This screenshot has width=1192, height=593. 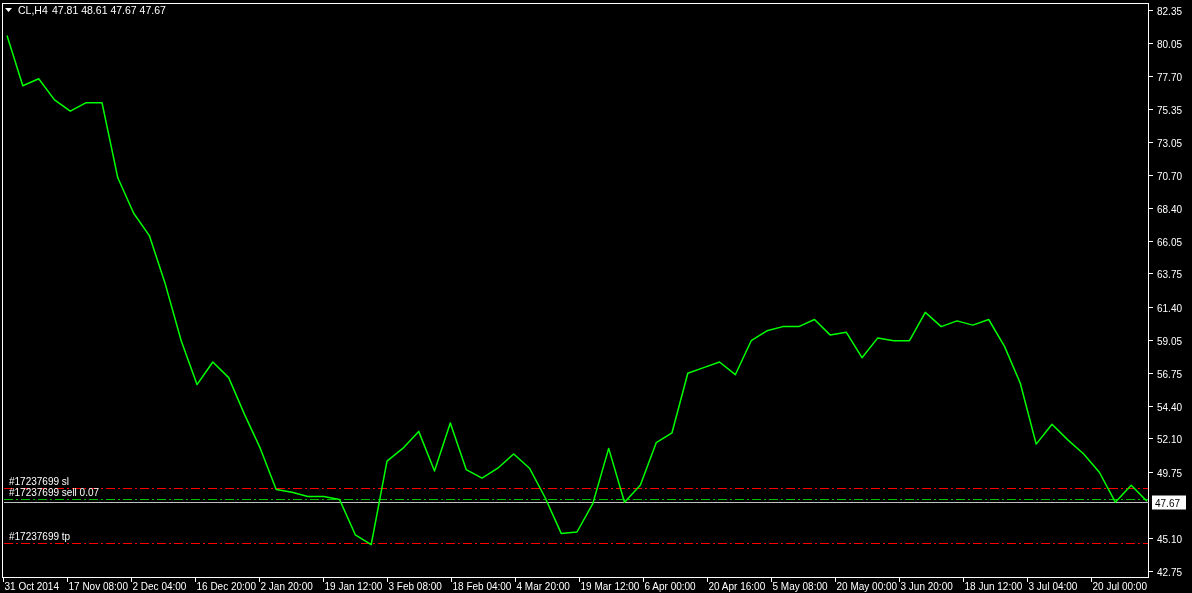 I want to click on x-tick-label: 2 Dec 04:00, so click(x=159, y=586).